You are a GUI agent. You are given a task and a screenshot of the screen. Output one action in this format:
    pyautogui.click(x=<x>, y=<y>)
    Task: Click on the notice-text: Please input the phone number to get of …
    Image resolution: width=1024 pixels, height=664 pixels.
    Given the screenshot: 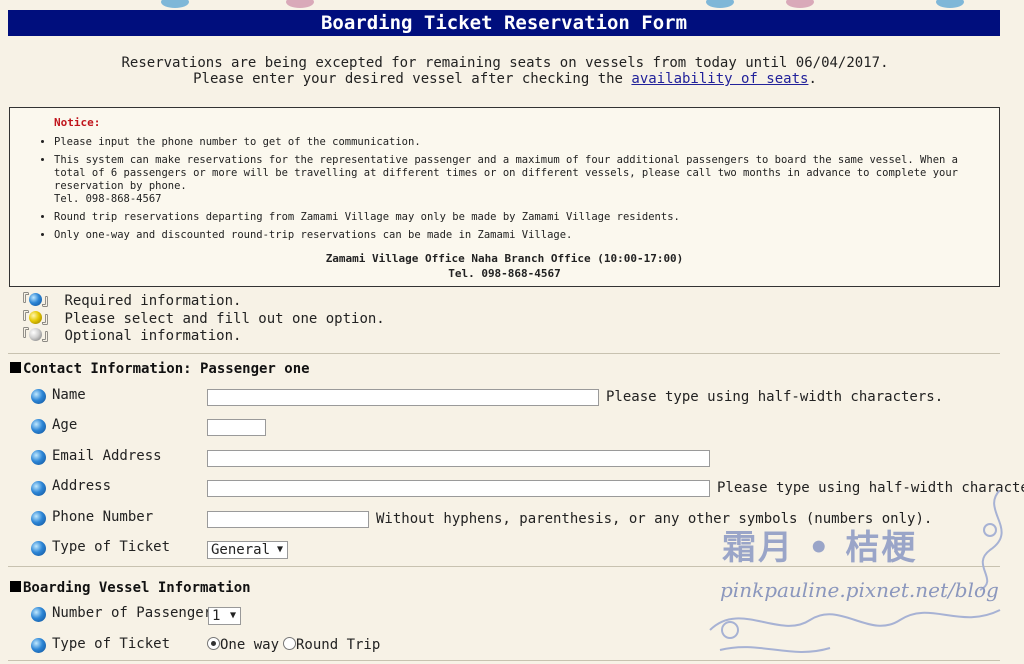 What is the action you would take?
    pyautogui.click(x=237, y=142)
    